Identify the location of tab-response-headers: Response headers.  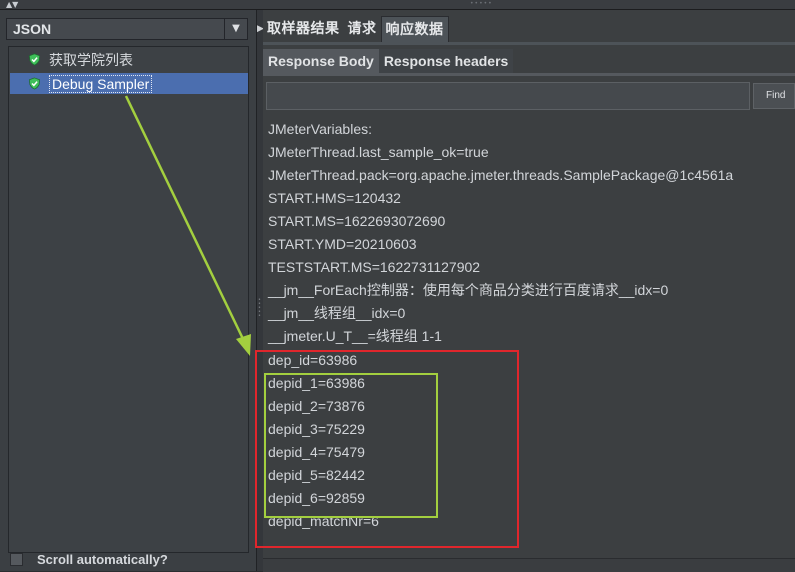
(446, 61).